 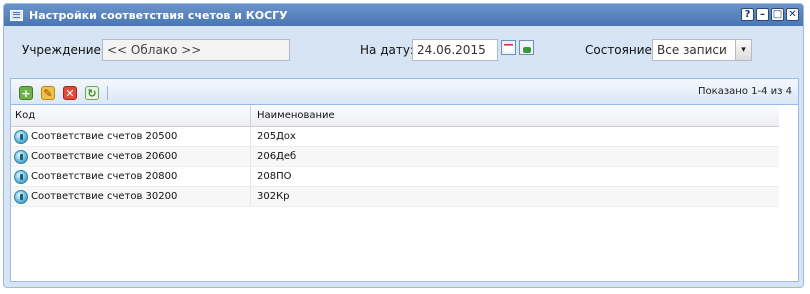 What do you see at coordinates (48, 93) in the screenshot?
I see `edit-icon: ✎` at bounding box center [48, 93].